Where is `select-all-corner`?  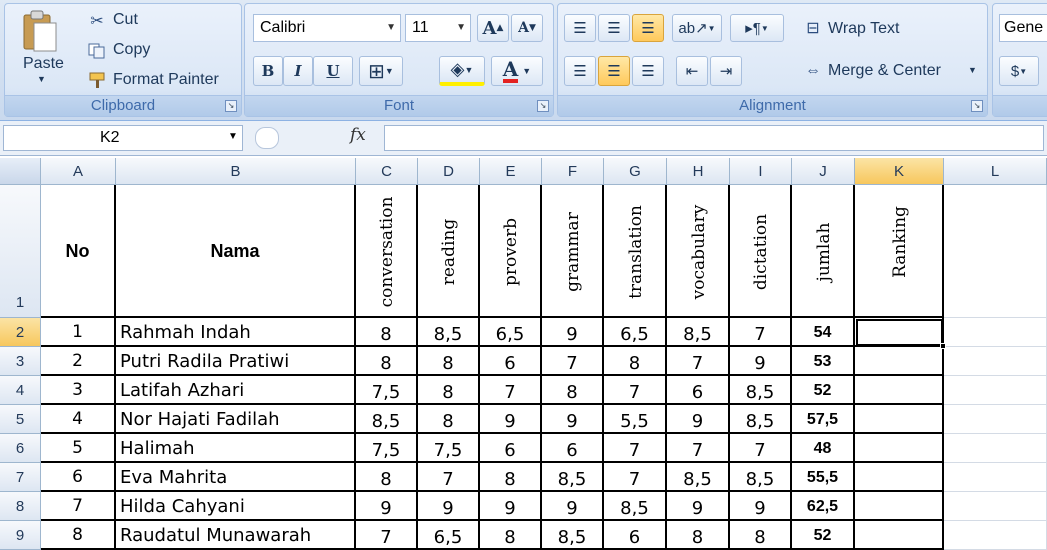 select-all-corner is located at coordinates (20, 171).